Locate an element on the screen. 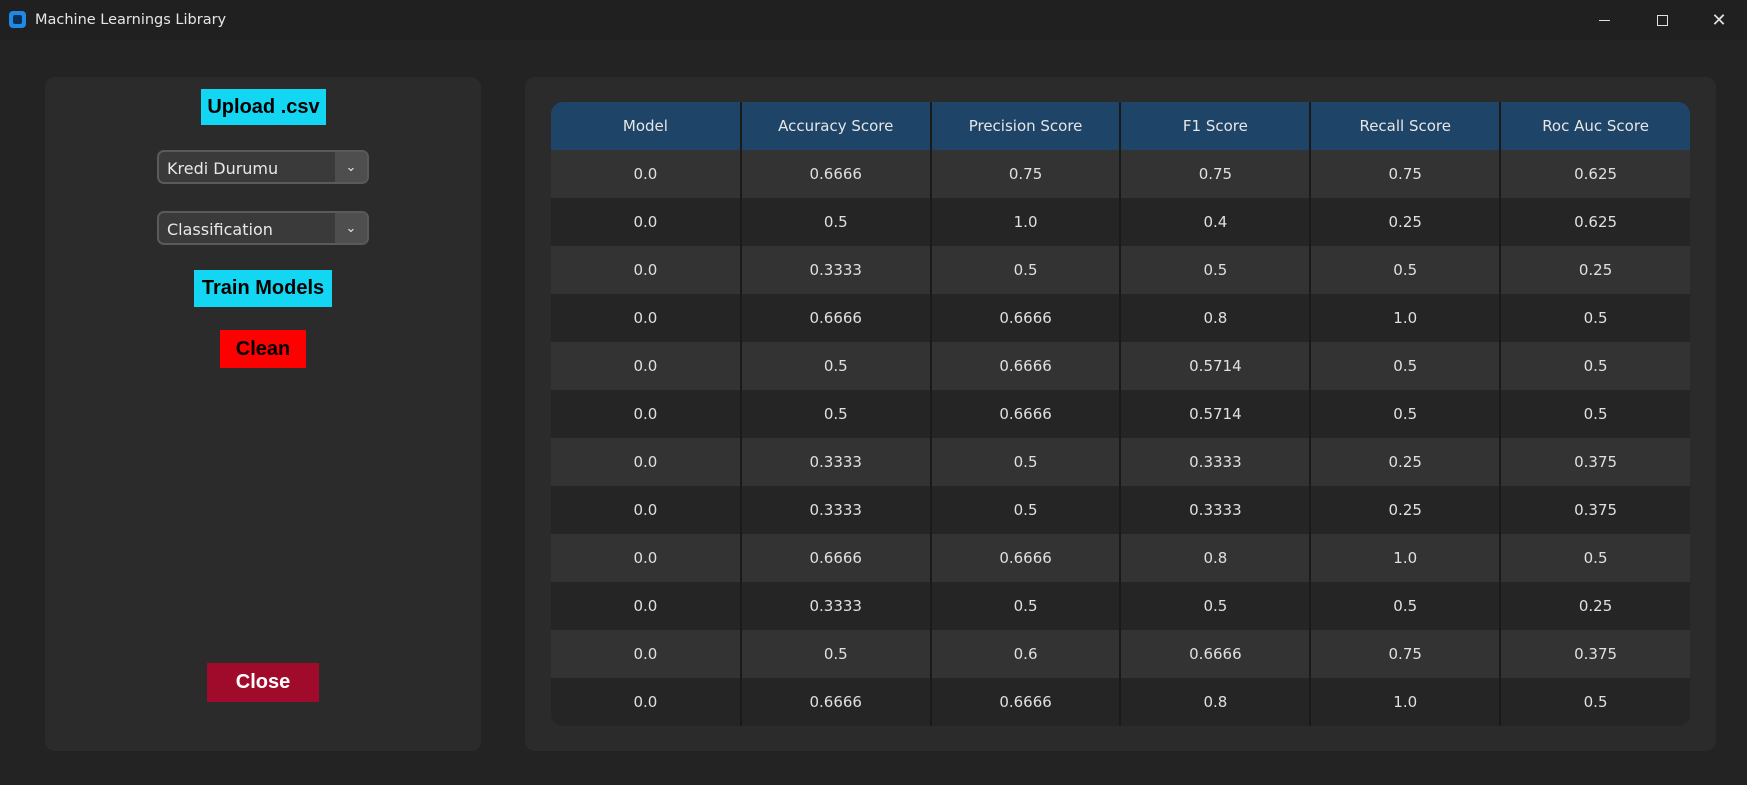 The height and width of the screenshot is (785, 1747). table-row: 0.0 0.5 0.6 0.6666 0.75 0.375 is located at coordinates (1120, 654).